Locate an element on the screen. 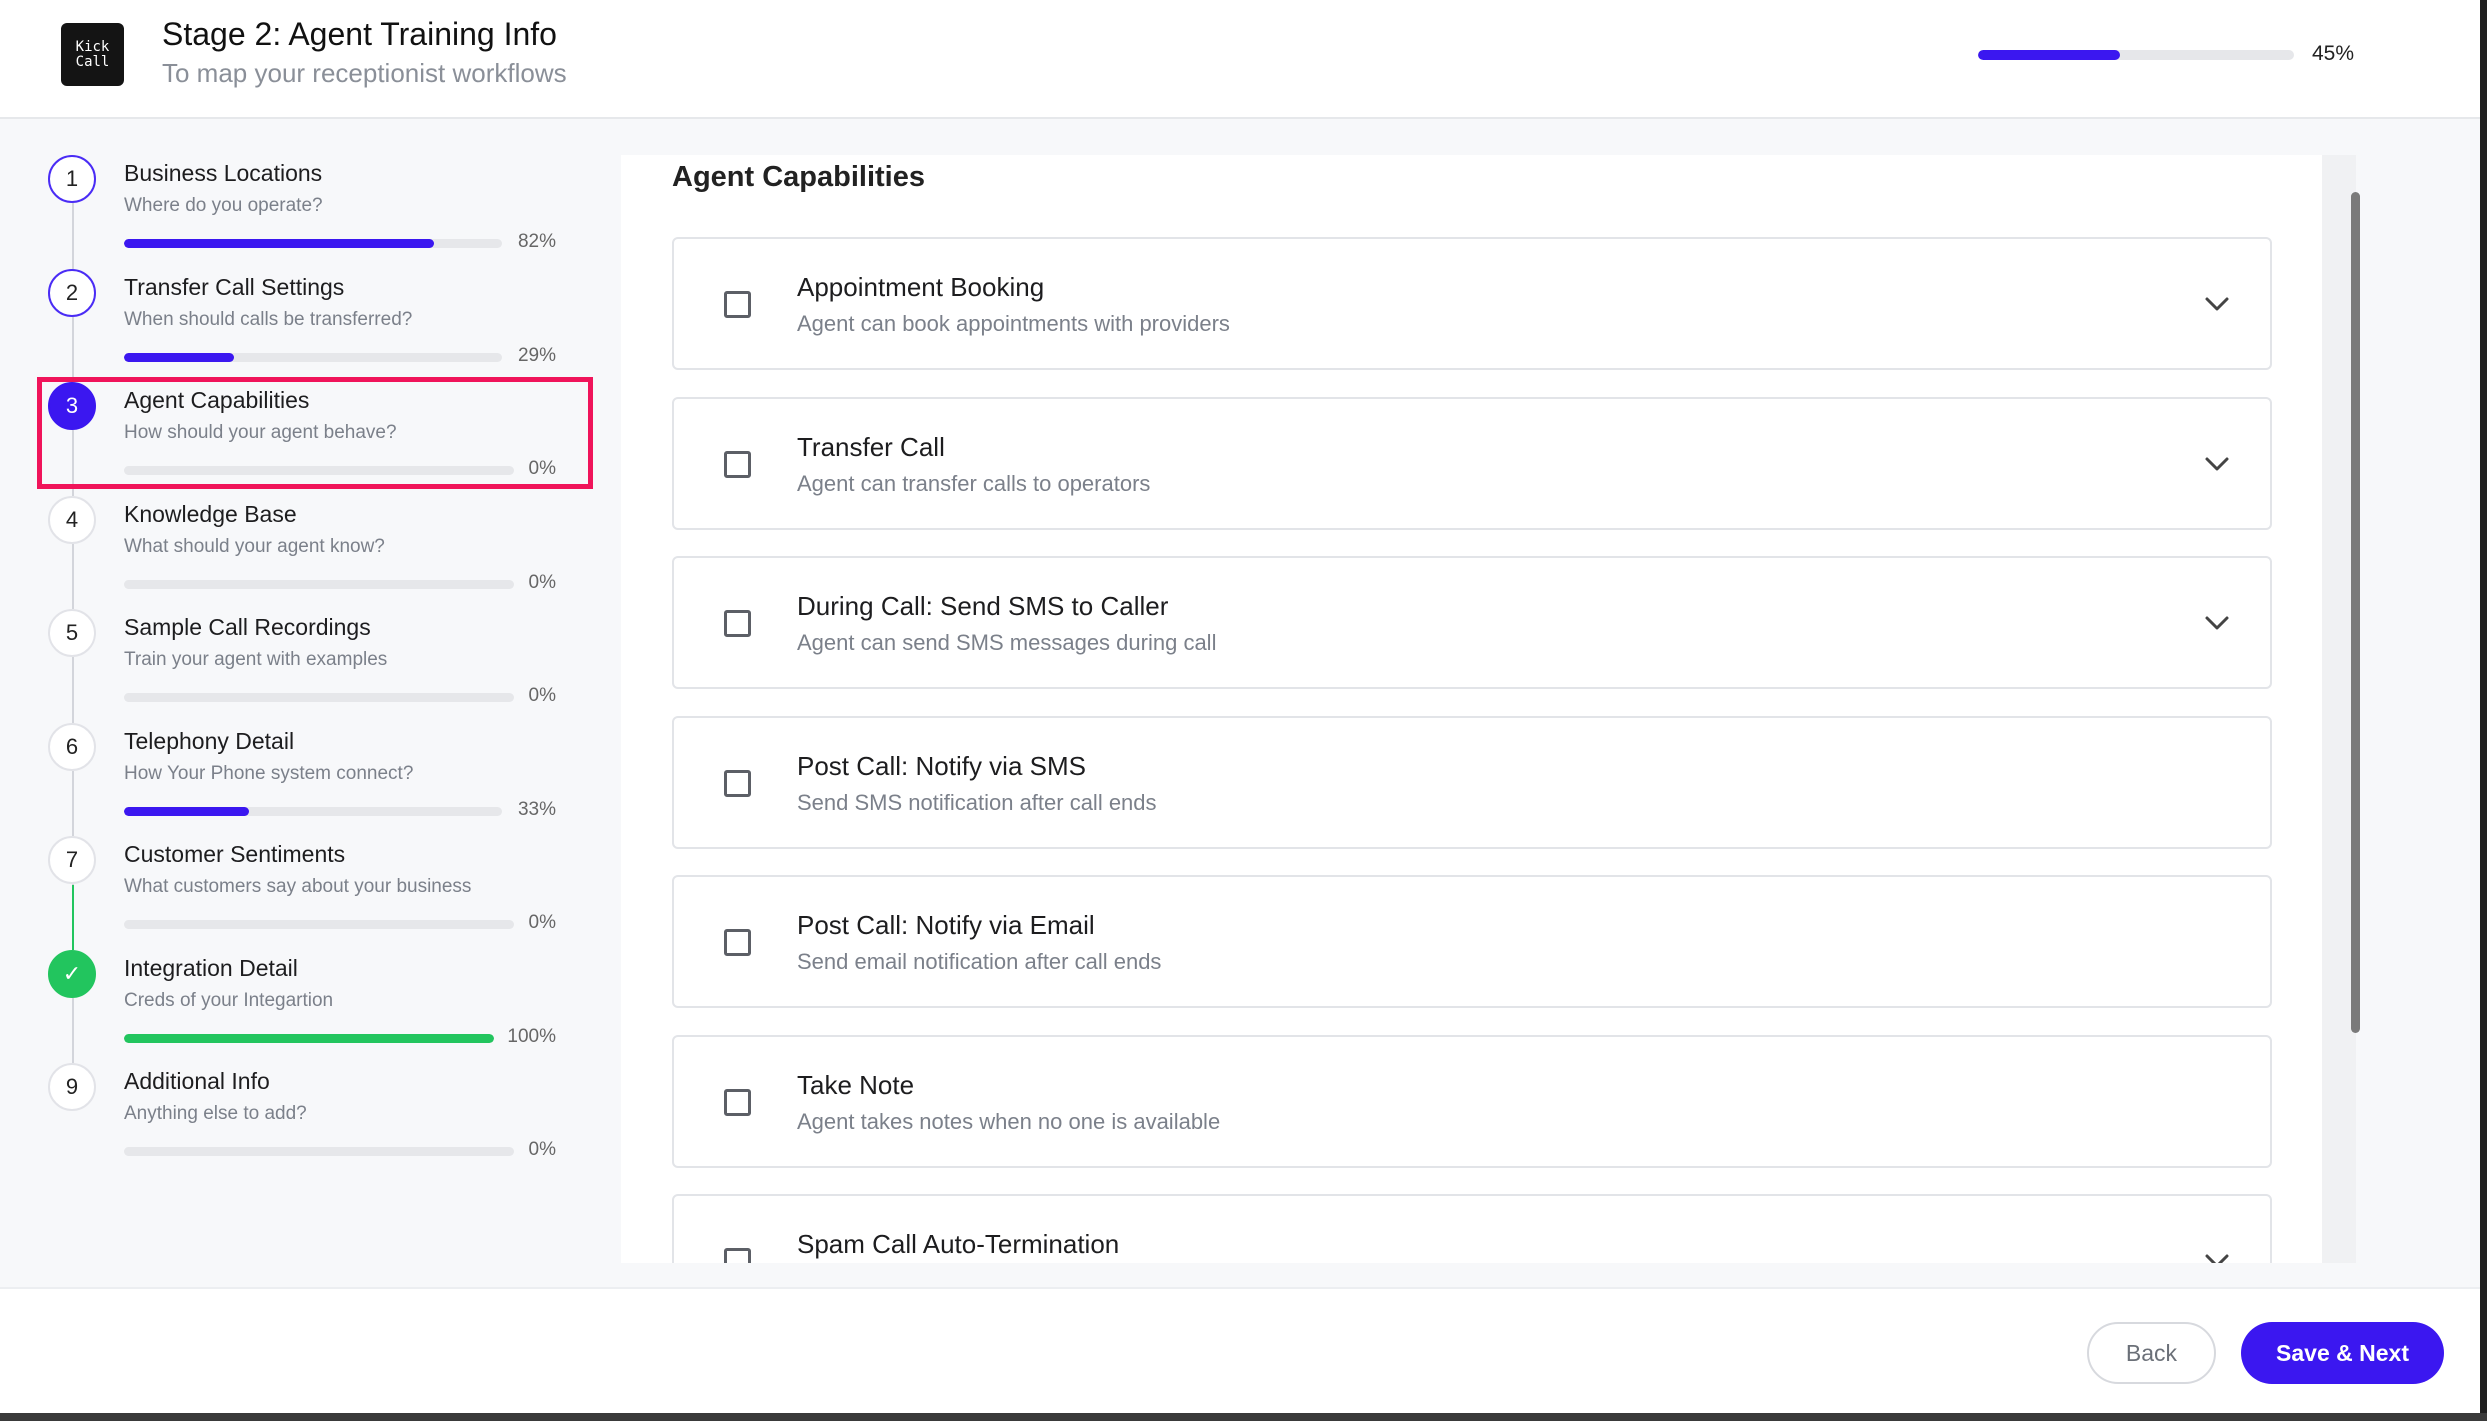  step-progress-bar is located at coordinates (319, 1151).